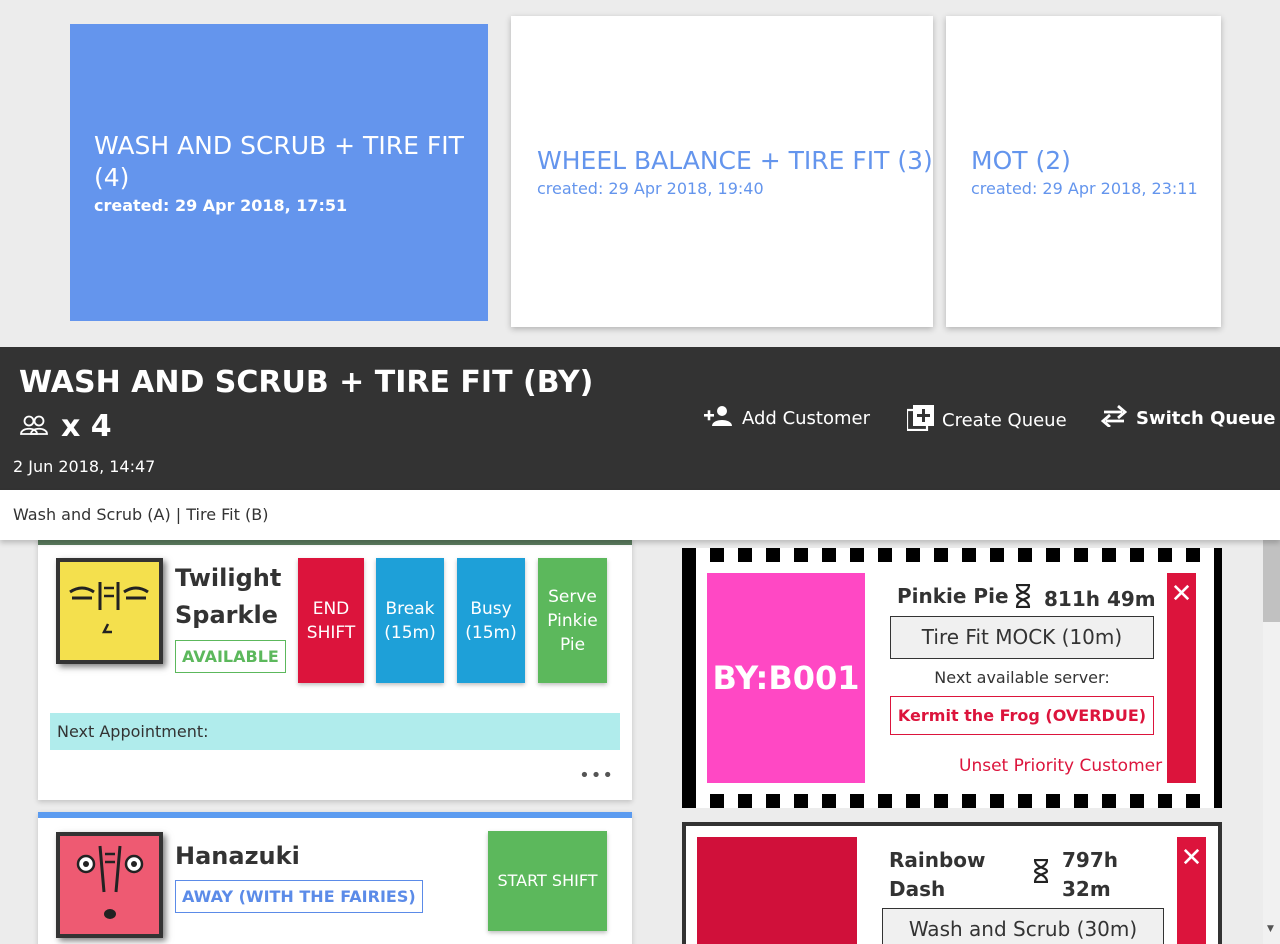 The width and height of the screenshot is (1280, 944). What do you see at coordinates (1084, 188) in the screenshot?
I see `queue-created: created: 29 Apr 2018, 23:11` at bounding box center [1084, 188].